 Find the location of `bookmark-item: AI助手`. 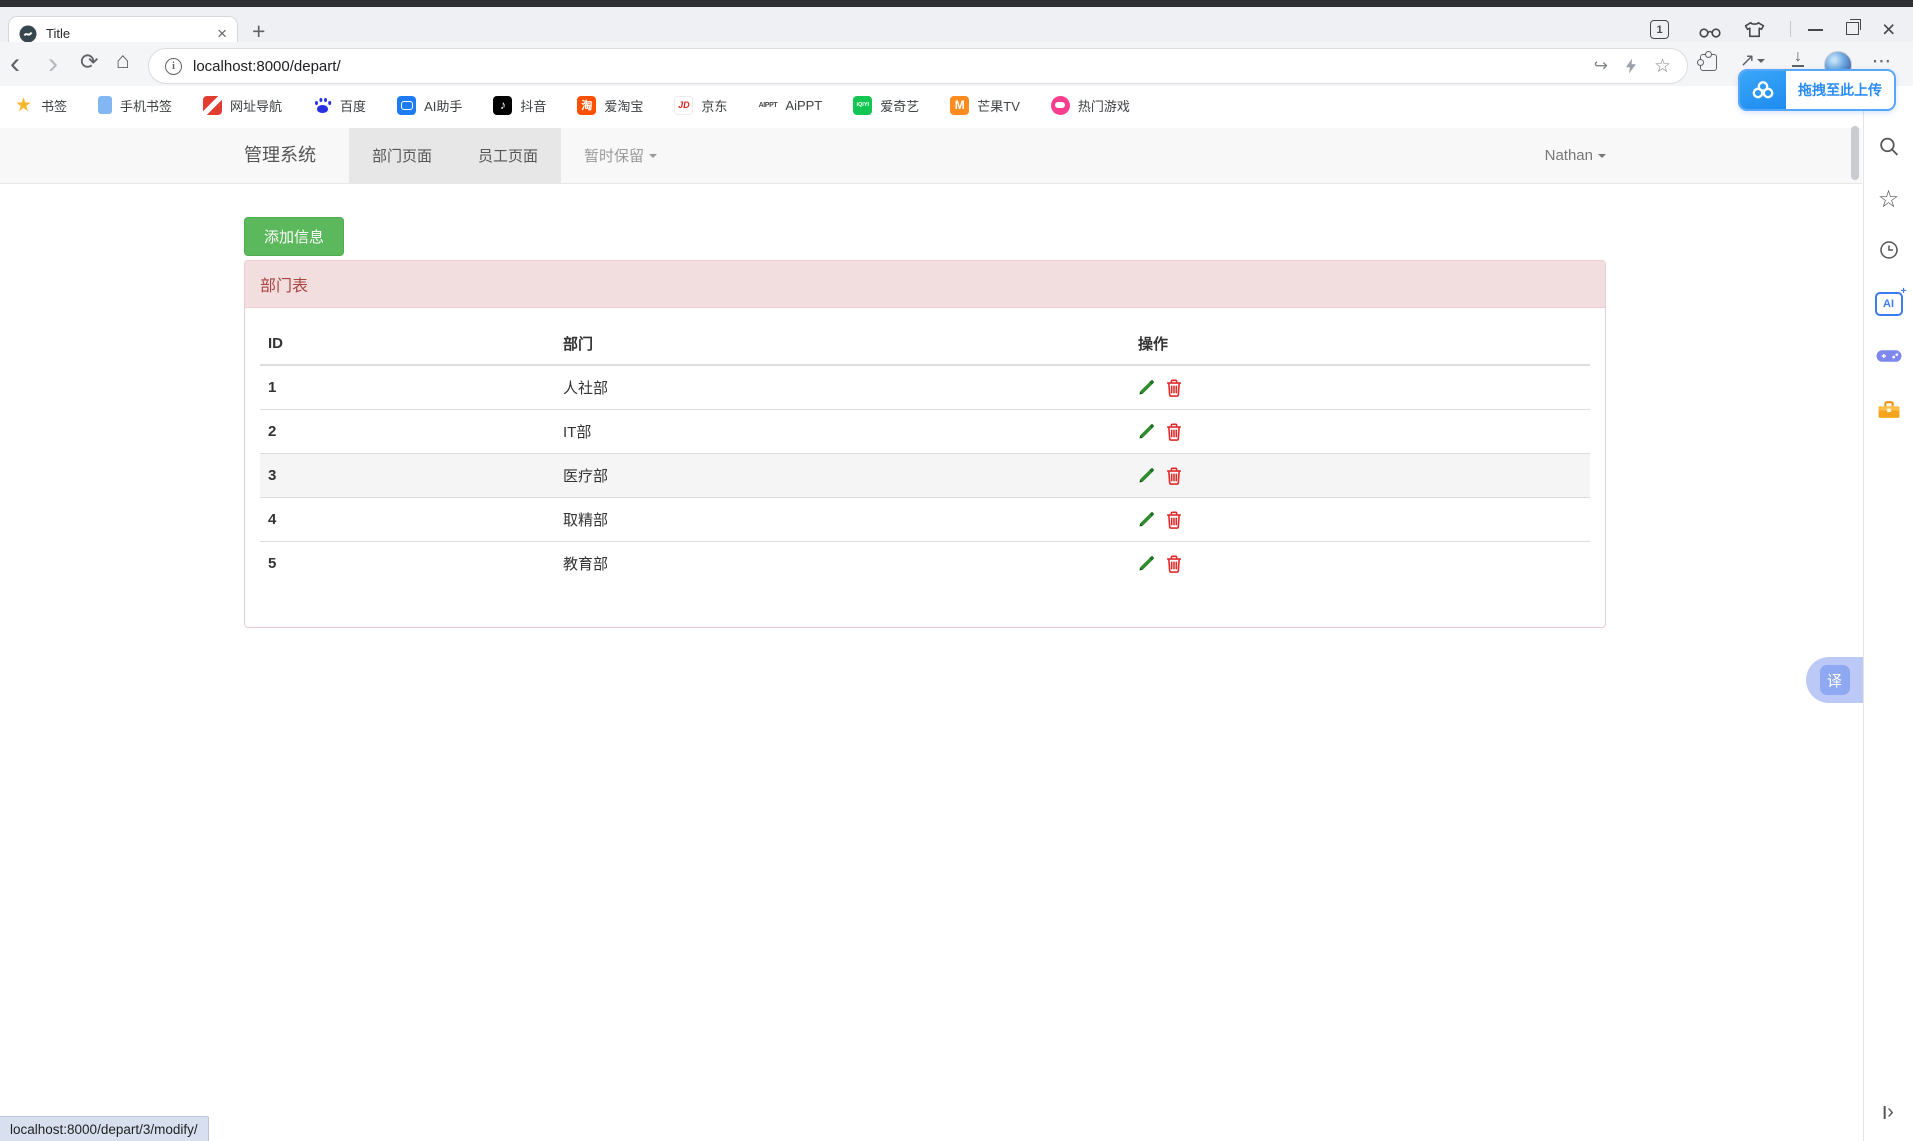

bookmark-item: AI助手 is located at coordinates (429, 105).